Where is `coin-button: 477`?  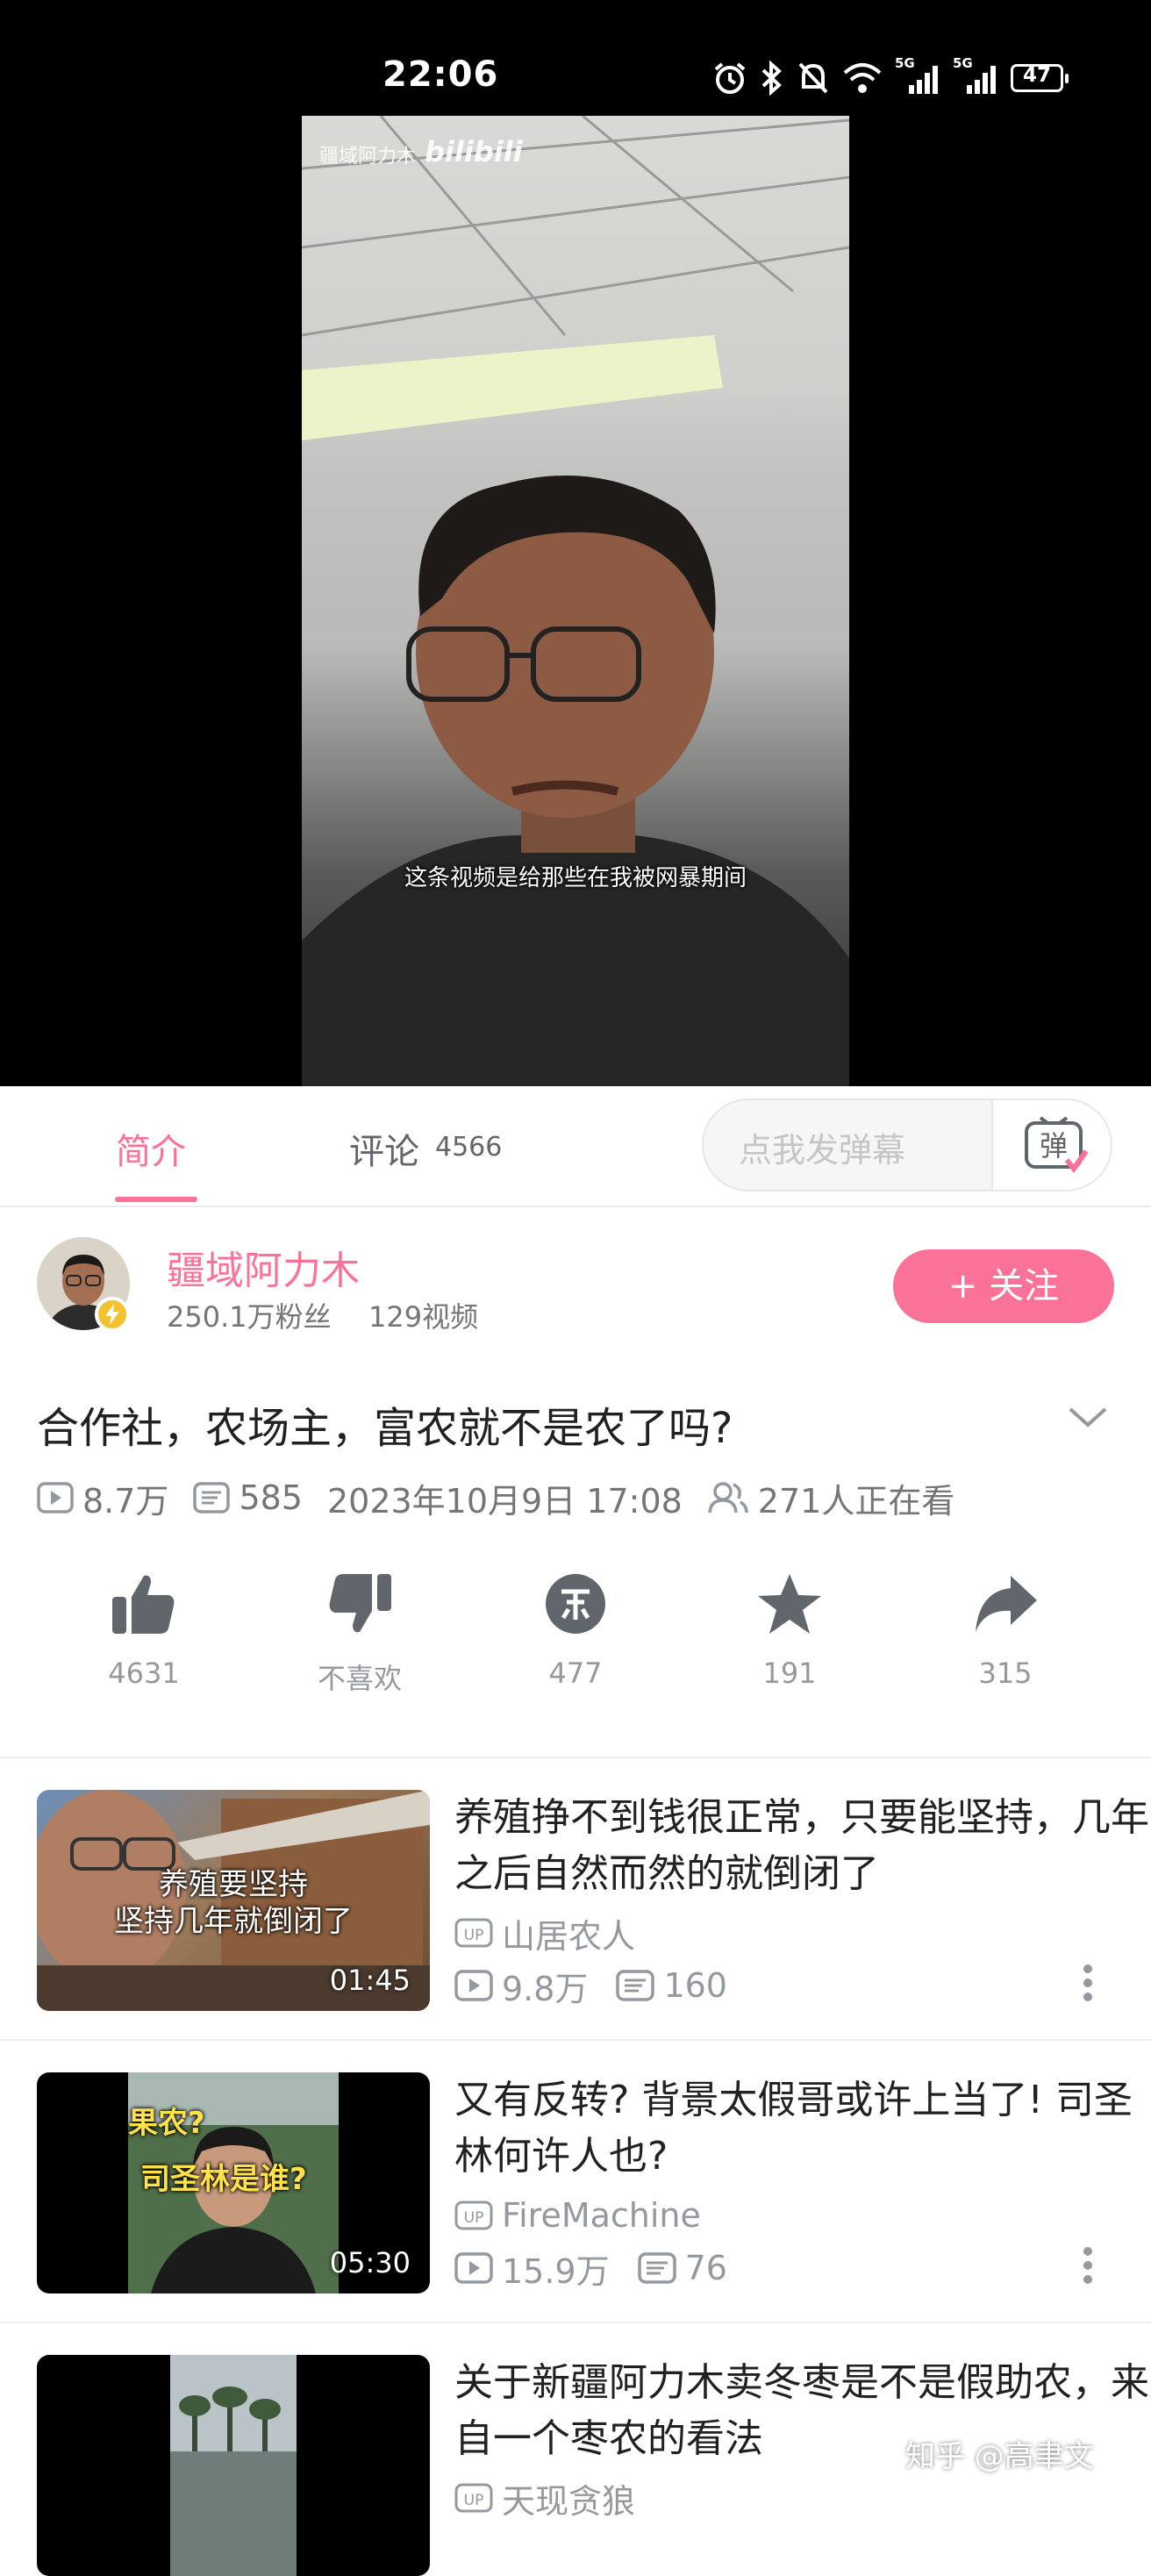 coin-button: 477 is located at coordinates (575, 1630).